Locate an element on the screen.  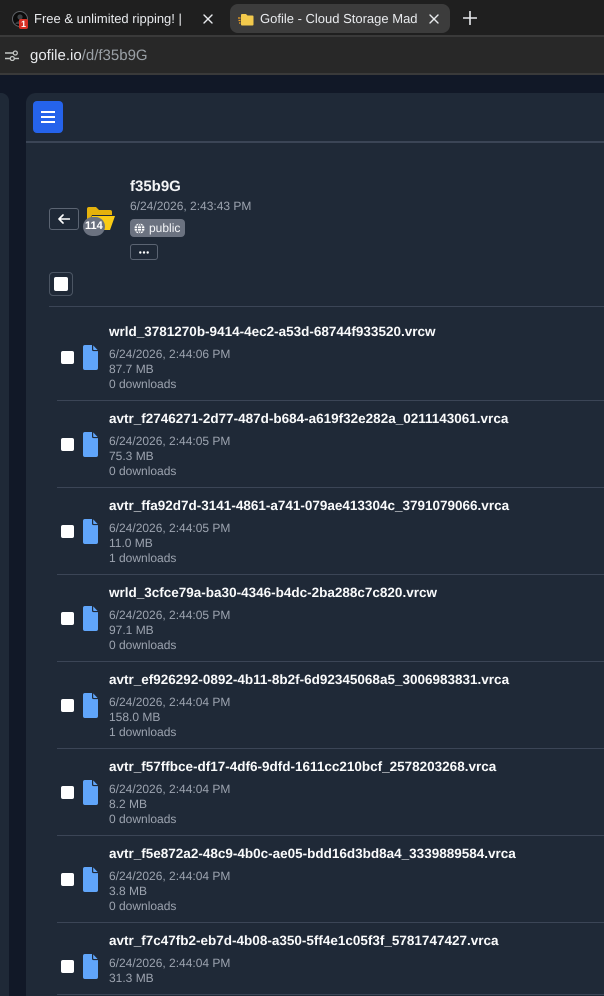
menu-icon is located at coordinates (48, 117).